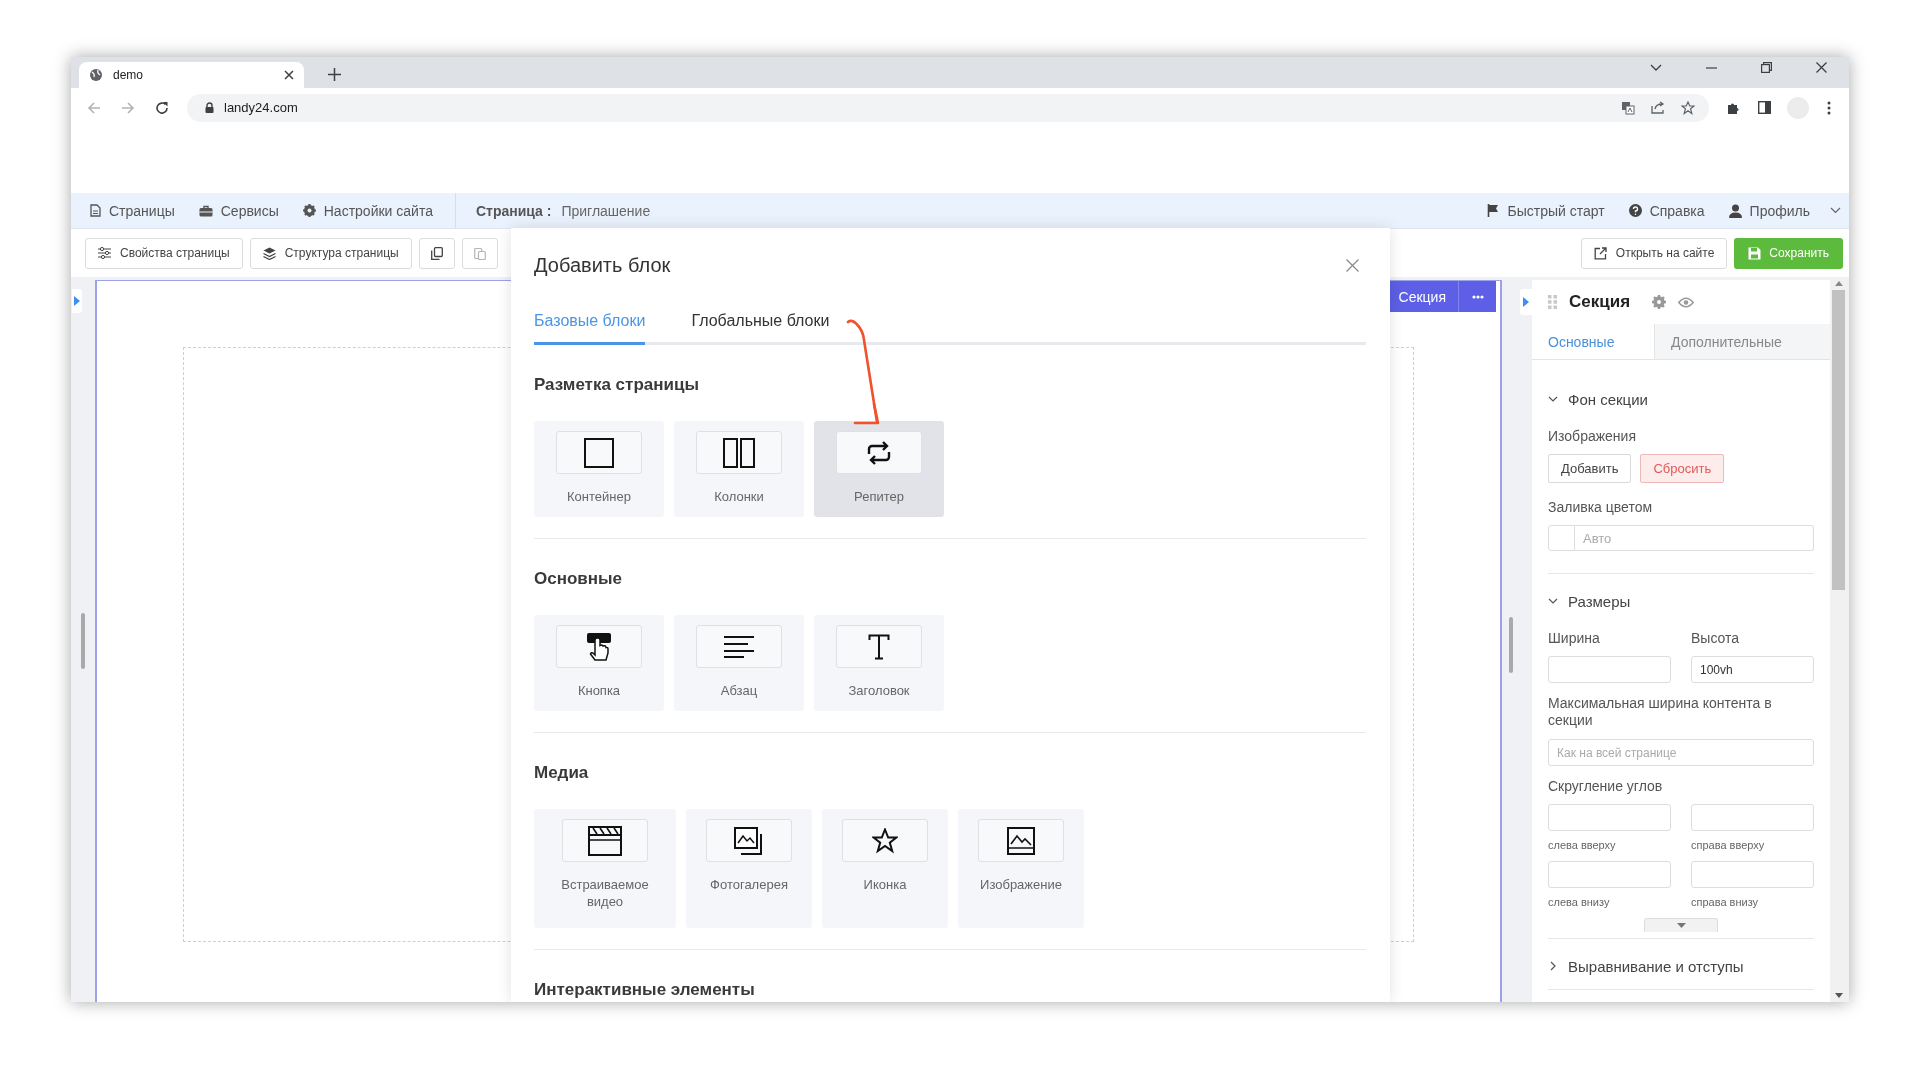 The width and height of the screenshot is (1920, 1080). I want to click on forward-arrow-icon, so click(128, 107).